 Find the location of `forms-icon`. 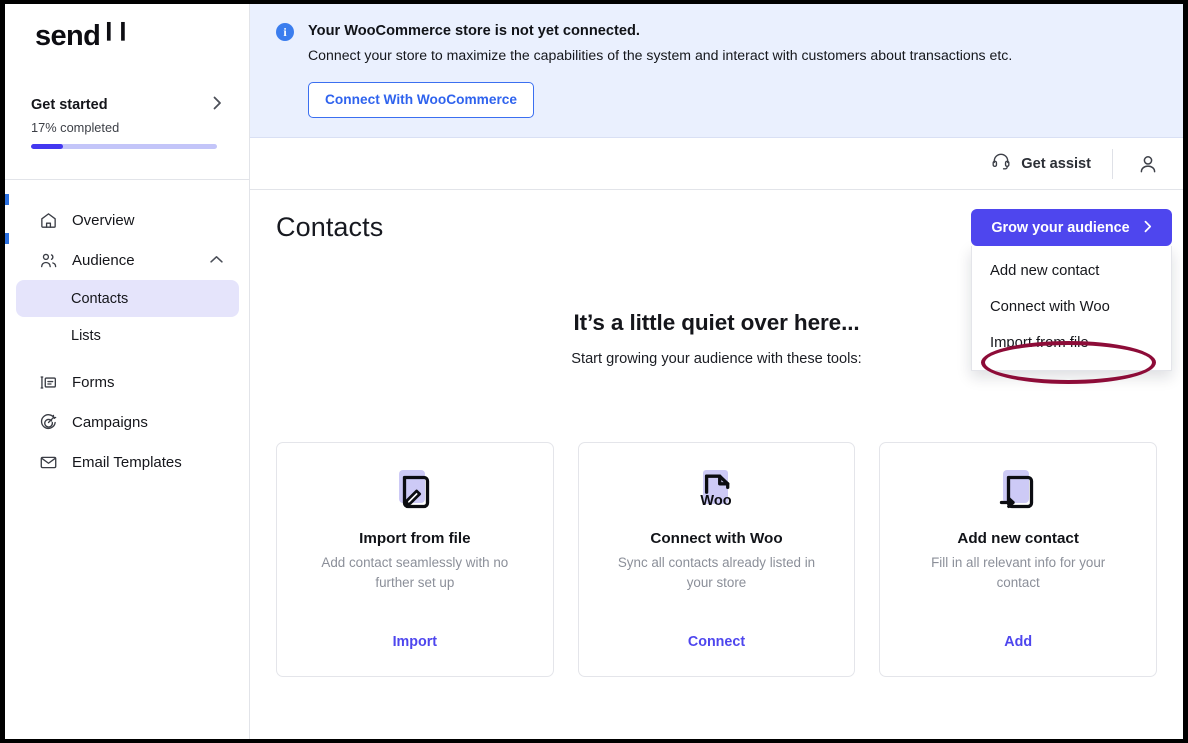

forms-icon is located at coordinates (48, 382).